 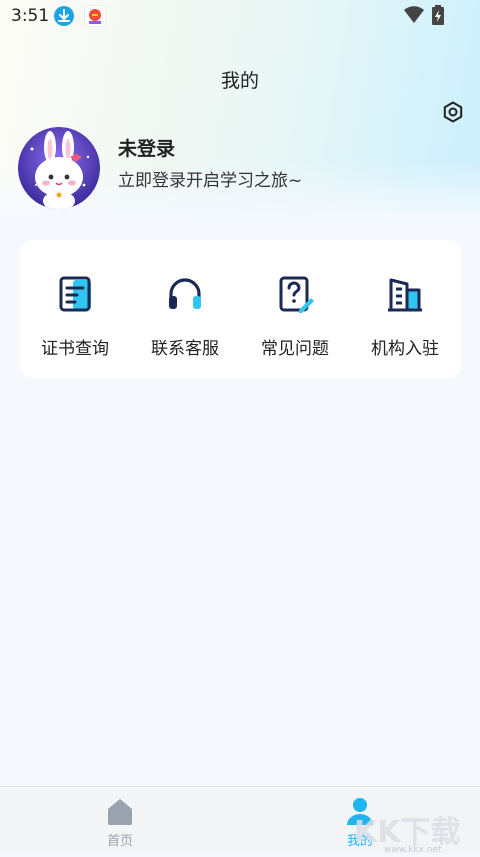 What do you see at coordinates (75, 349) in the screenshot?
I see `menu-label: 证书查询` at bounding box center [75, 349].